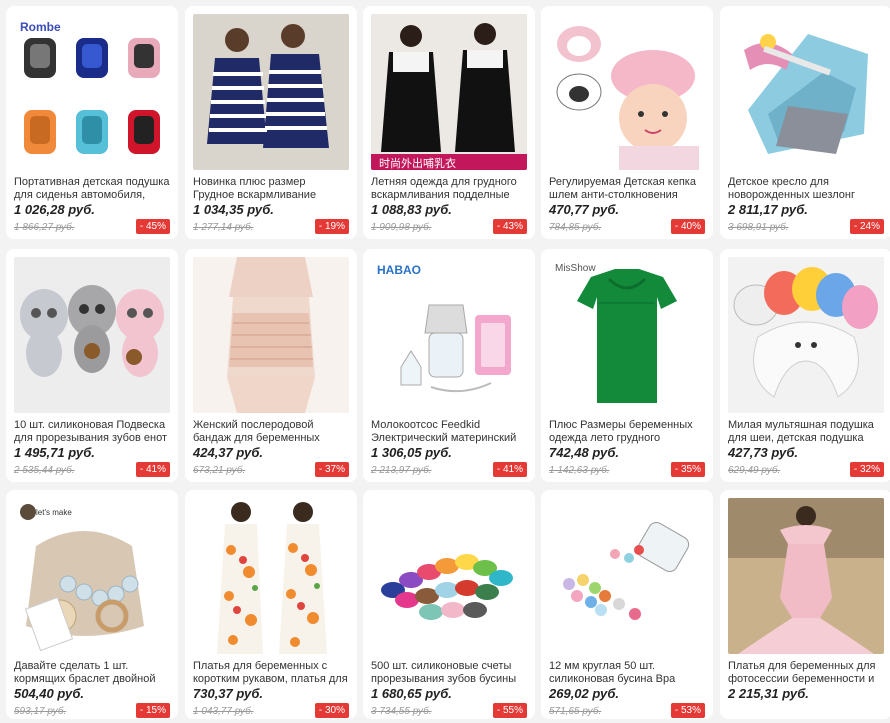  What do you see at coordinates (575, 227) in the screenshot?
I see `product-old-price: 784,85 руб.` at bounding box center [575, 227].